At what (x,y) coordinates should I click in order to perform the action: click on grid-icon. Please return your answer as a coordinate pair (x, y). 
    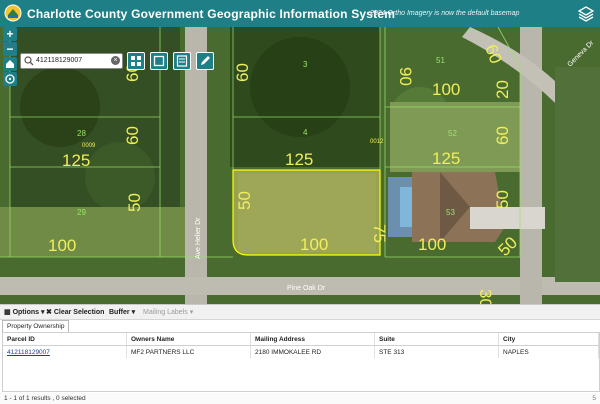
    Looking at the image, I should click on (136, 61).